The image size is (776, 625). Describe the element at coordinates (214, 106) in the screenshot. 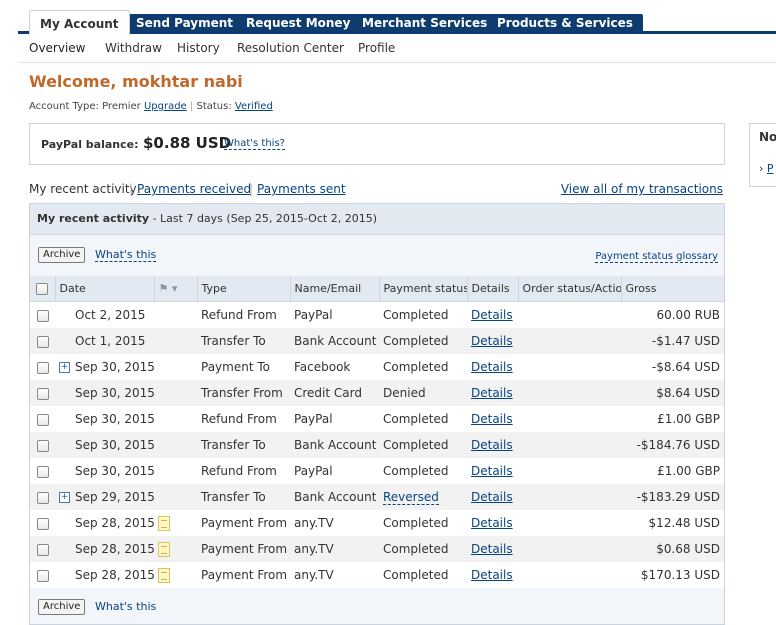

I see `status-label: Status:` at that location.